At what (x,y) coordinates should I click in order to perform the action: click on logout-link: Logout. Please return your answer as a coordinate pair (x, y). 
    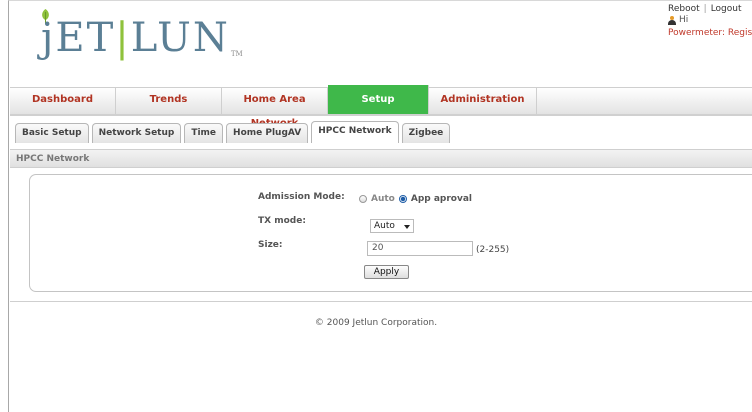
    Looking at the image, I should click on (726, 9).